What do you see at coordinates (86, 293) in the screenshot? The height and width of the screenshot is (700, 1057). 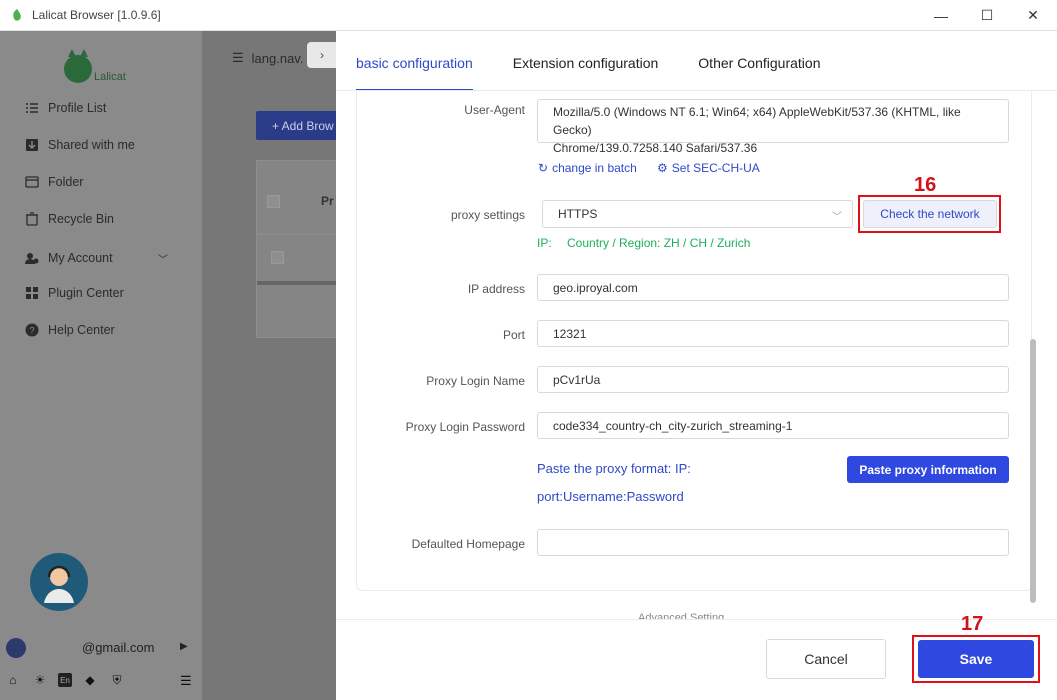 I see `sidebar-item-label: Plugin Center` at bounding box center [86, 293].